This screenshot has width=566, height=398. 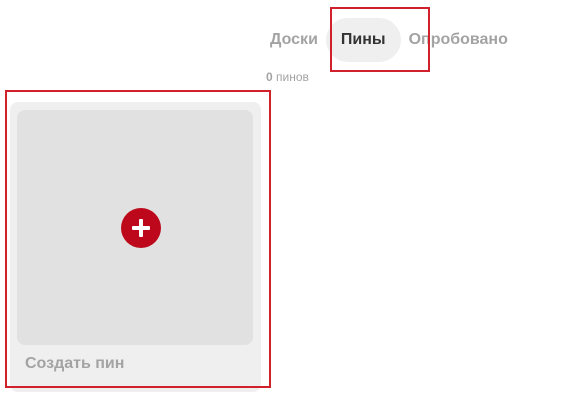 What do you see at coordinates (458, 40) in the screenshot?
I see `tab-tried: Опробовано` at bounding box center [458, 40].